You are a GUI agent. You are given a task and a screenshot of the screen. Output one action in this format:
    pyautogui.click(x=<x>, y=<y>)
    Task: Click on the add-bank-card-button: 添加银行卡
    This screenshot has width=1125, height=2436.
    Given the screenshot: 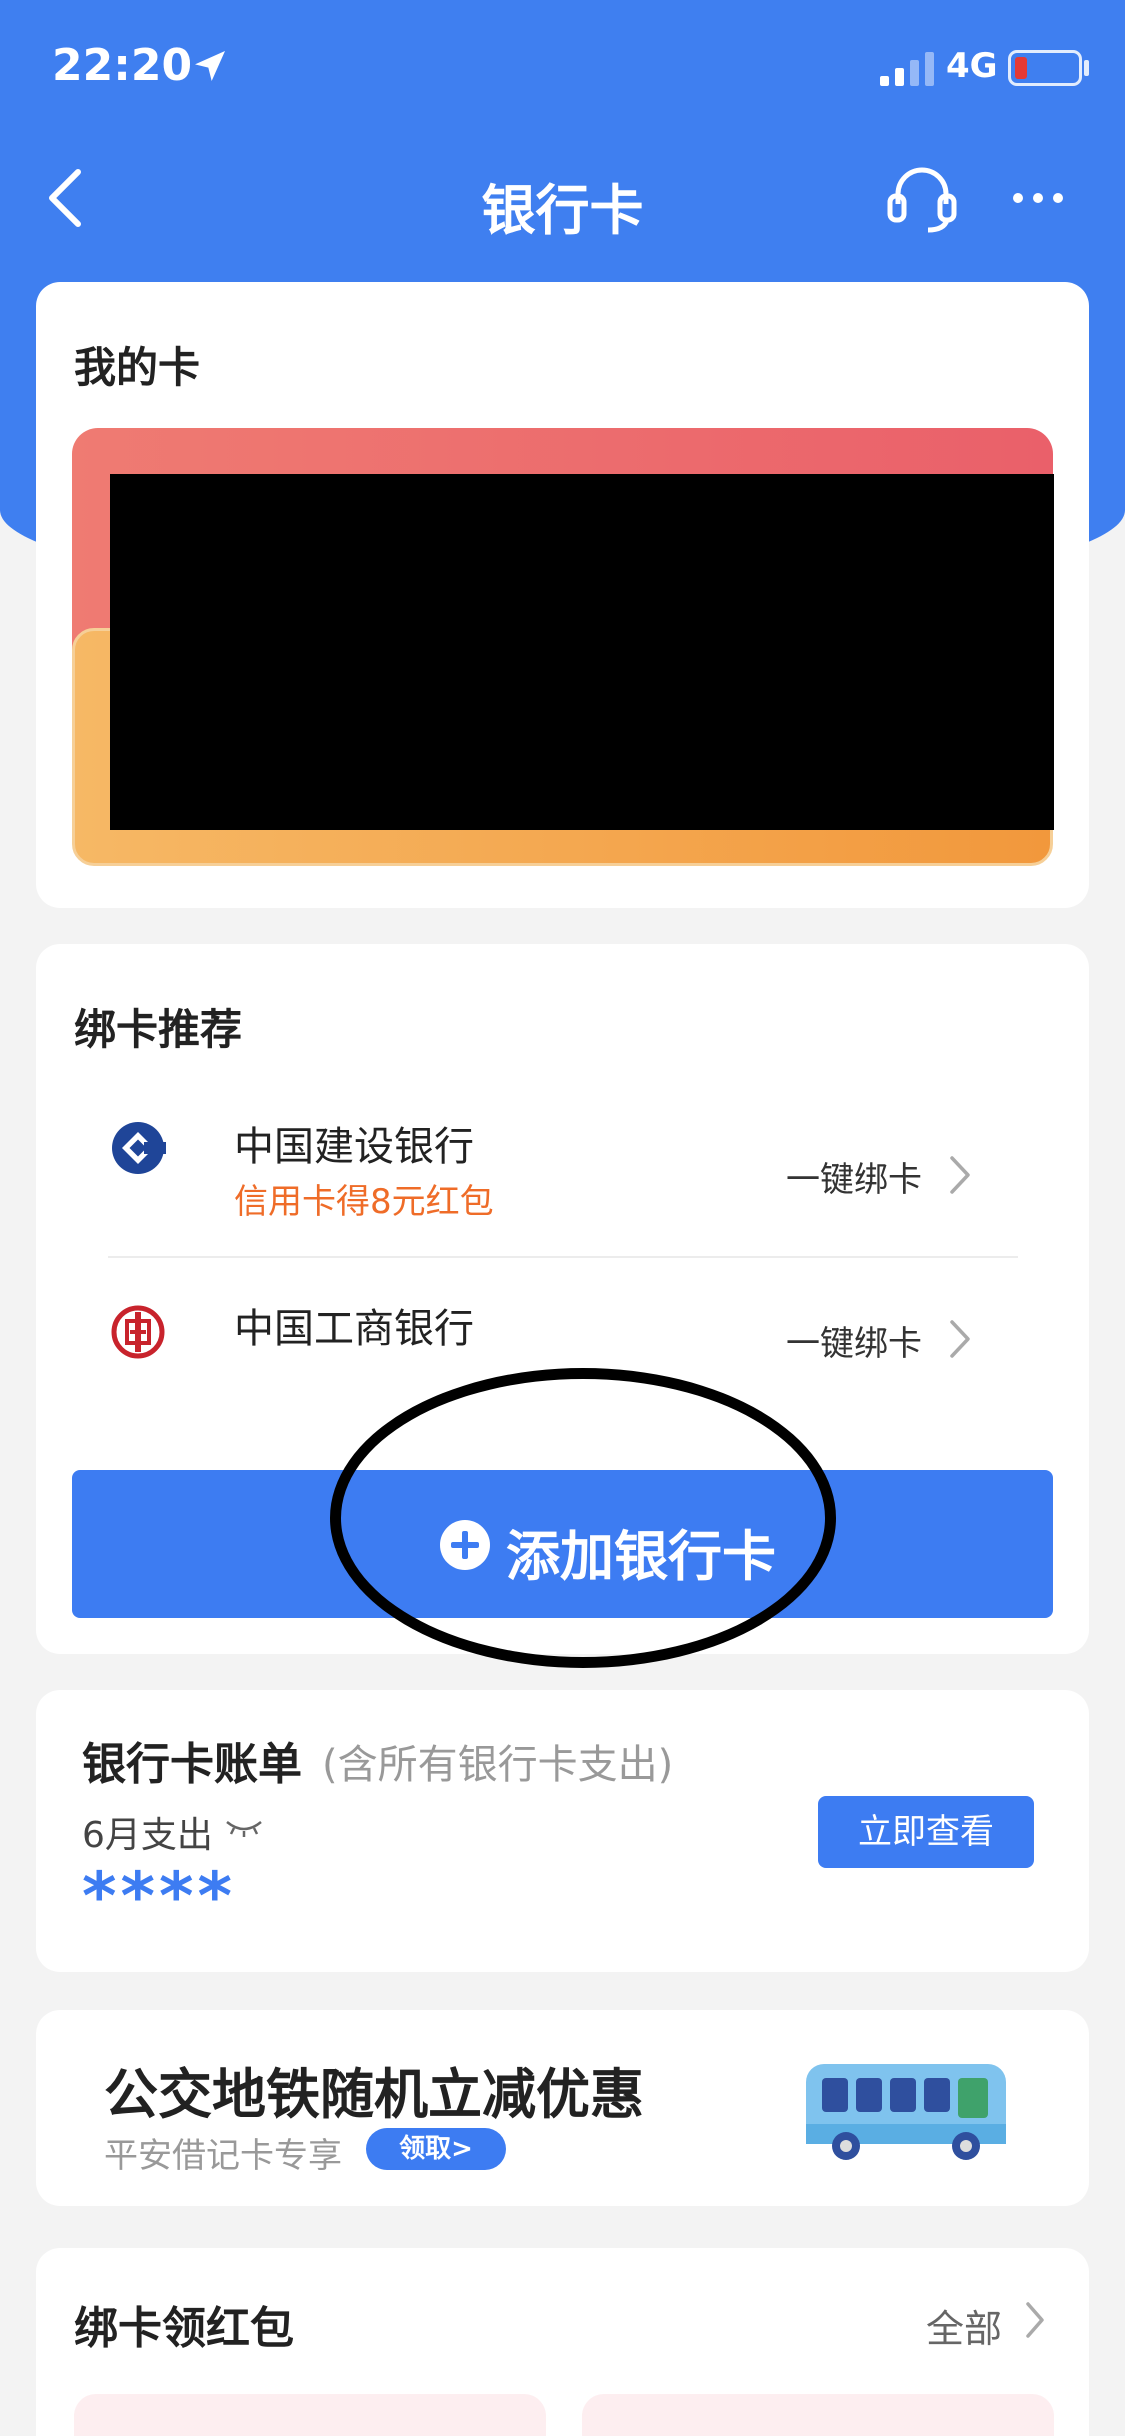 What is the action you would take?
    pyautogui.click(x=562, y=1544)
    